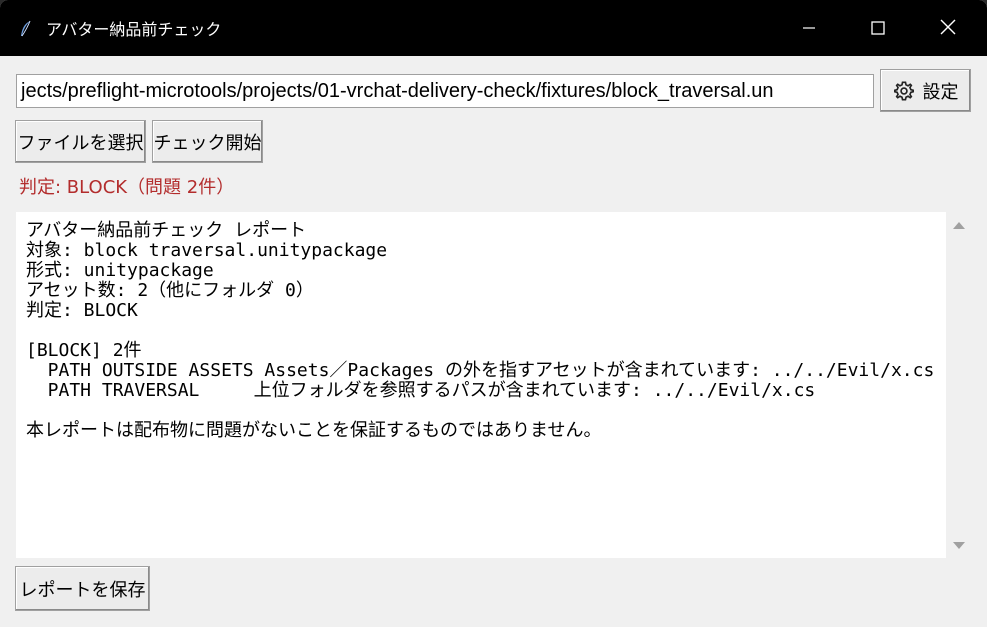 The image size is (987, 627). I want to click on minimize-icon, so click(809, 29).